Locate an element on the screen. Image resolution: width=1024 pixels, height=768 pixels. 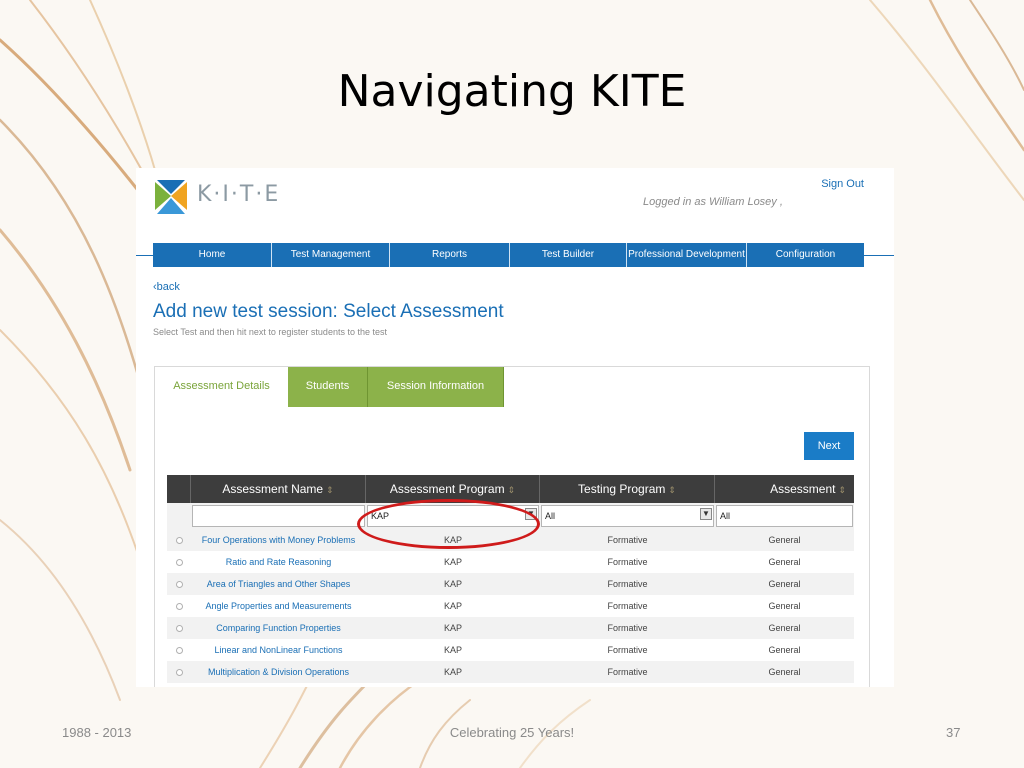
column-header-assessment-name: Assessment Name ⇕ is located at coordinates (278, 489).